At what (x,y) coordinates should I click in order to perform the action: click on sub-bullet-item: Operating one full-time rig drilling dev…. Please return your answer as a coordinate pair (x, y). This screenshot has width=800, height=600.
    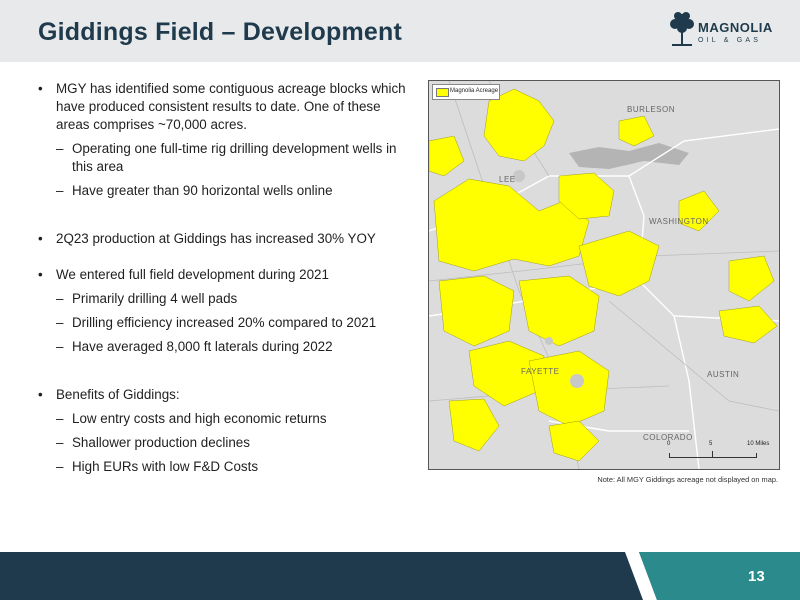
    Looking at the image, I should click on (223, 158).